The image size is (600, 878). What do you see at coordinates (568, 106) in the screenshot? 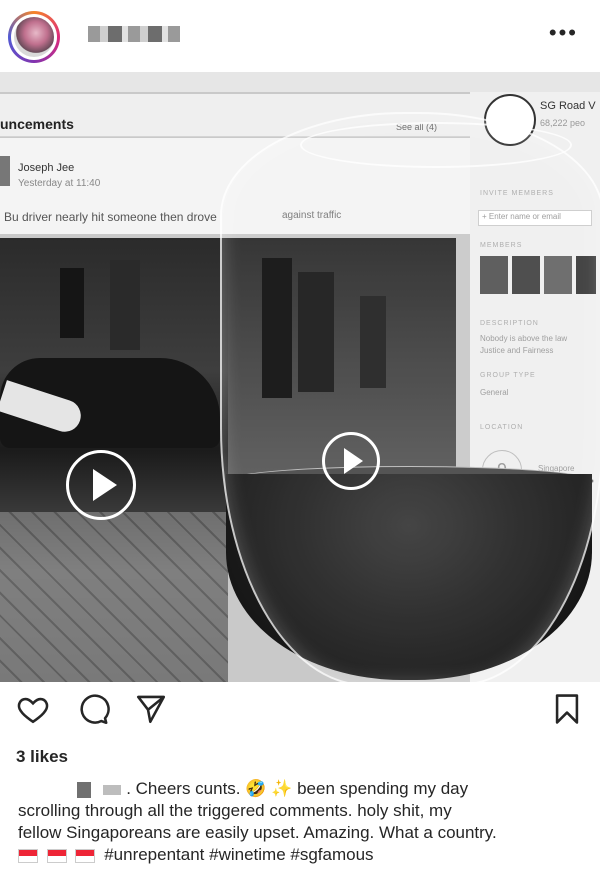
I see `group-name: SG Road V` at bounding box center [568, 106].